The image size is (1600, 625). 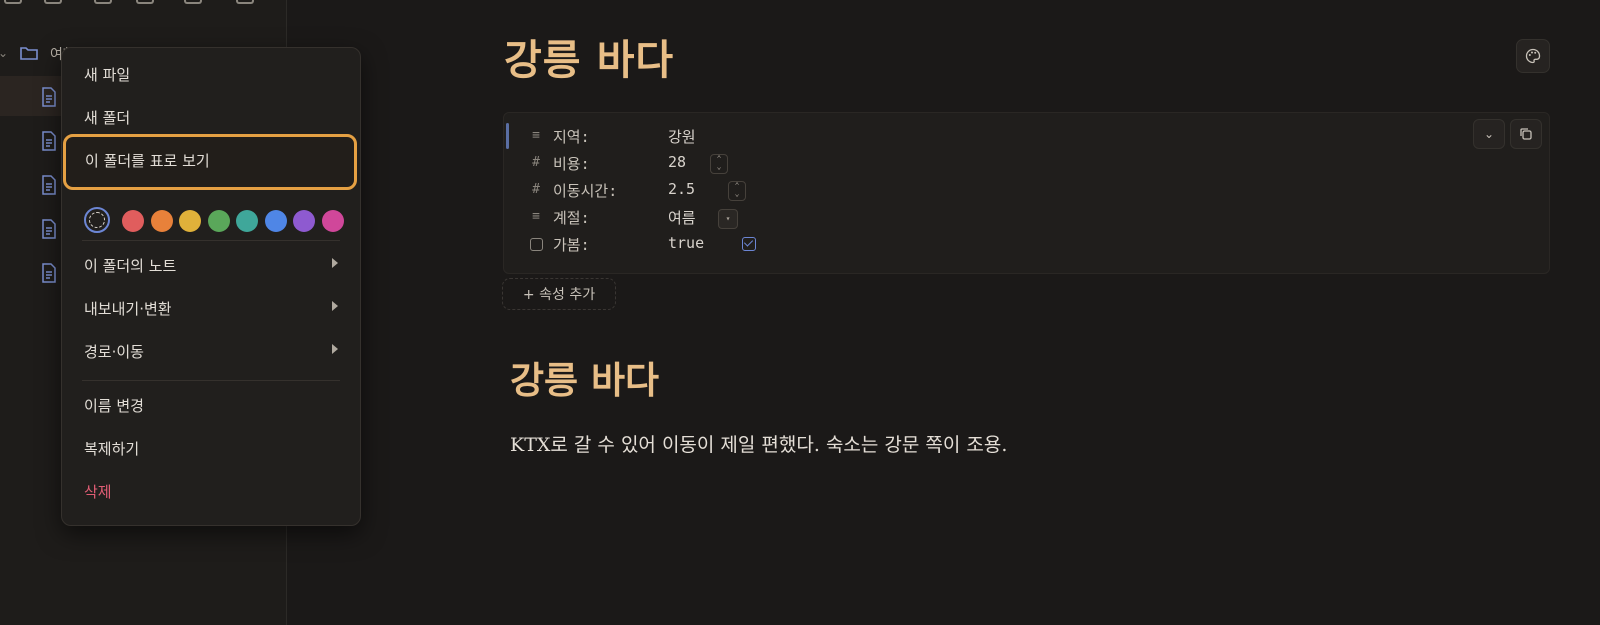 I want to click on property-value: true, so click(x=686, y=243).